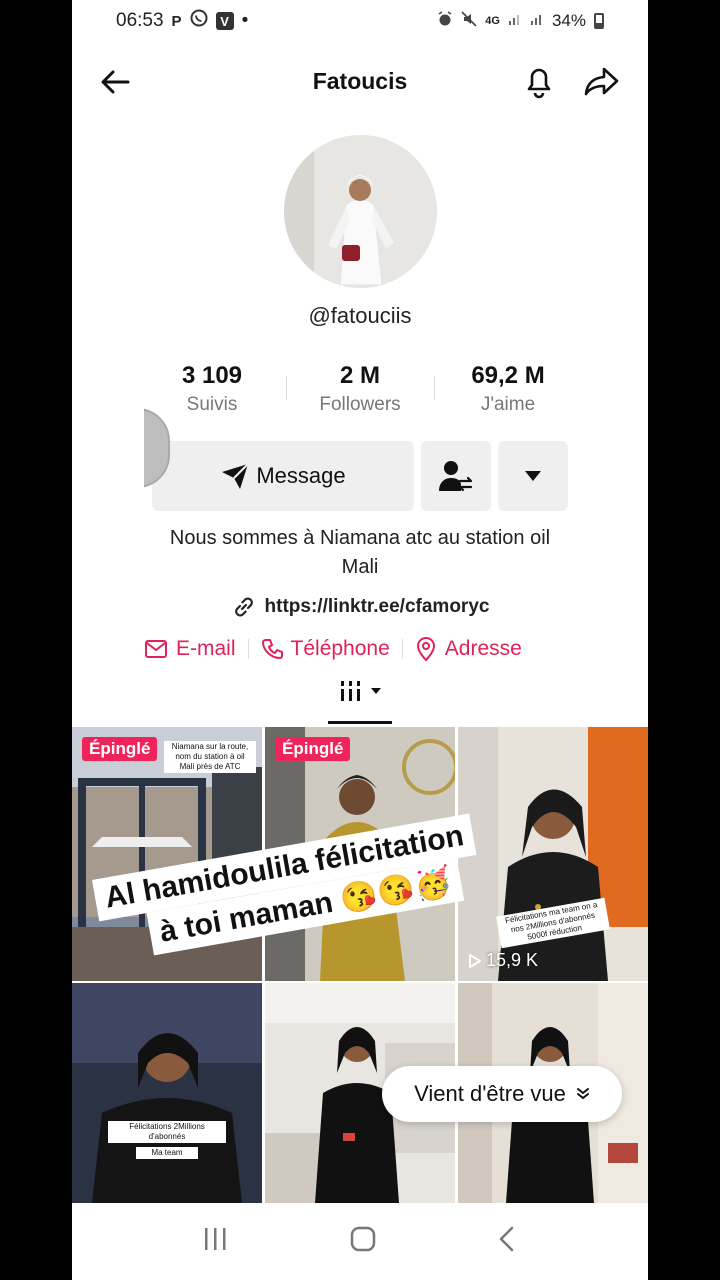 This screenshot has width=720, height=1280. I want to click on battery-percent: 34%, so click(568, 20).